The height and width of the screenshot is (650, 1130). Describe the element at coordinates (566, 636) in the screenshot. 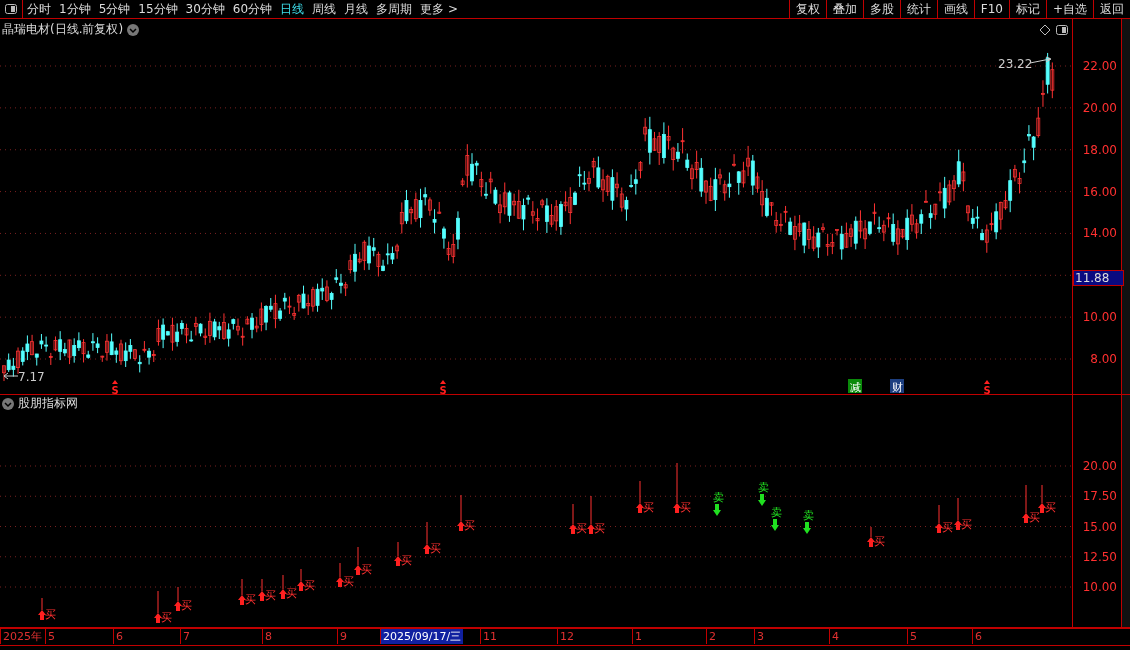

I see `date-axis-label: 12` at that location.